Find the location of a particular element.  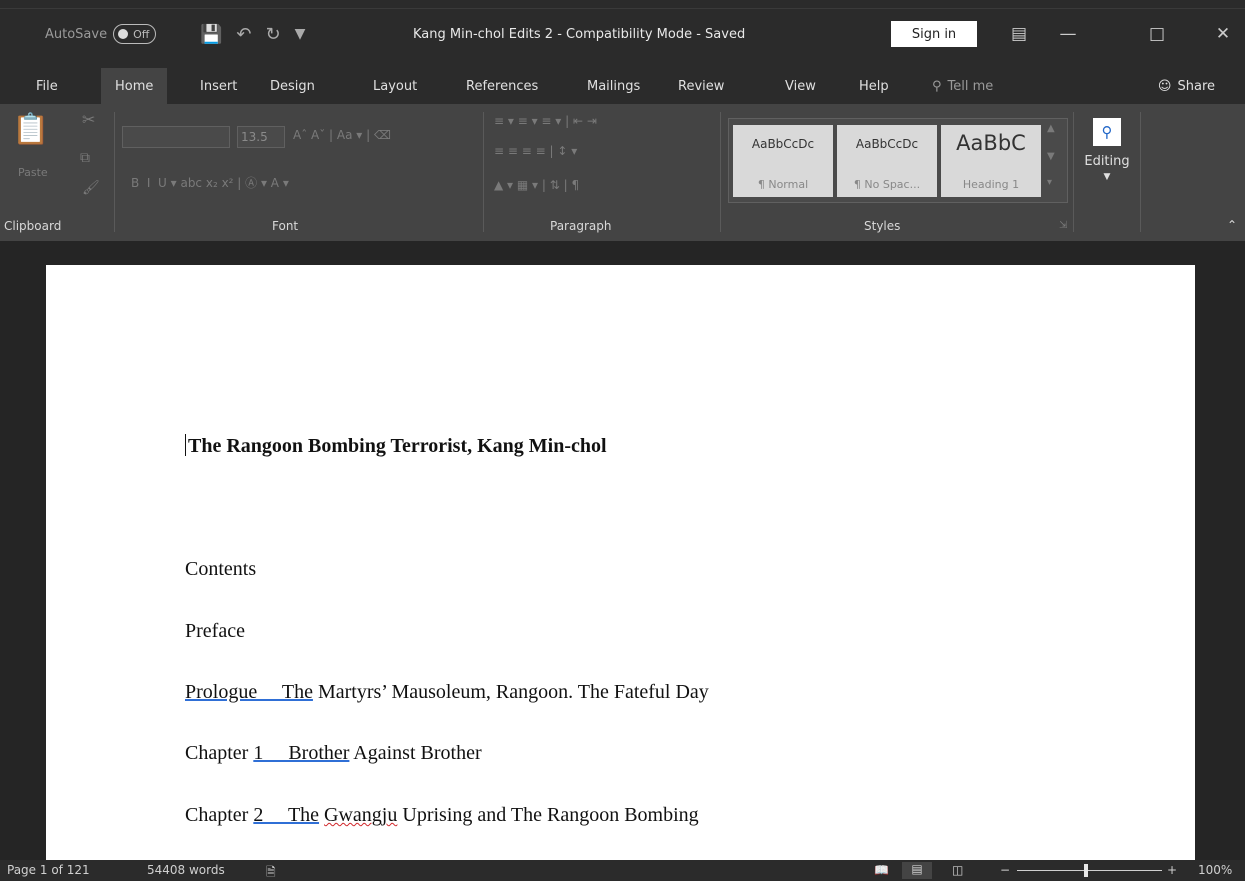

read-mode-icon: 📖 is located at coordinates (881, 870).